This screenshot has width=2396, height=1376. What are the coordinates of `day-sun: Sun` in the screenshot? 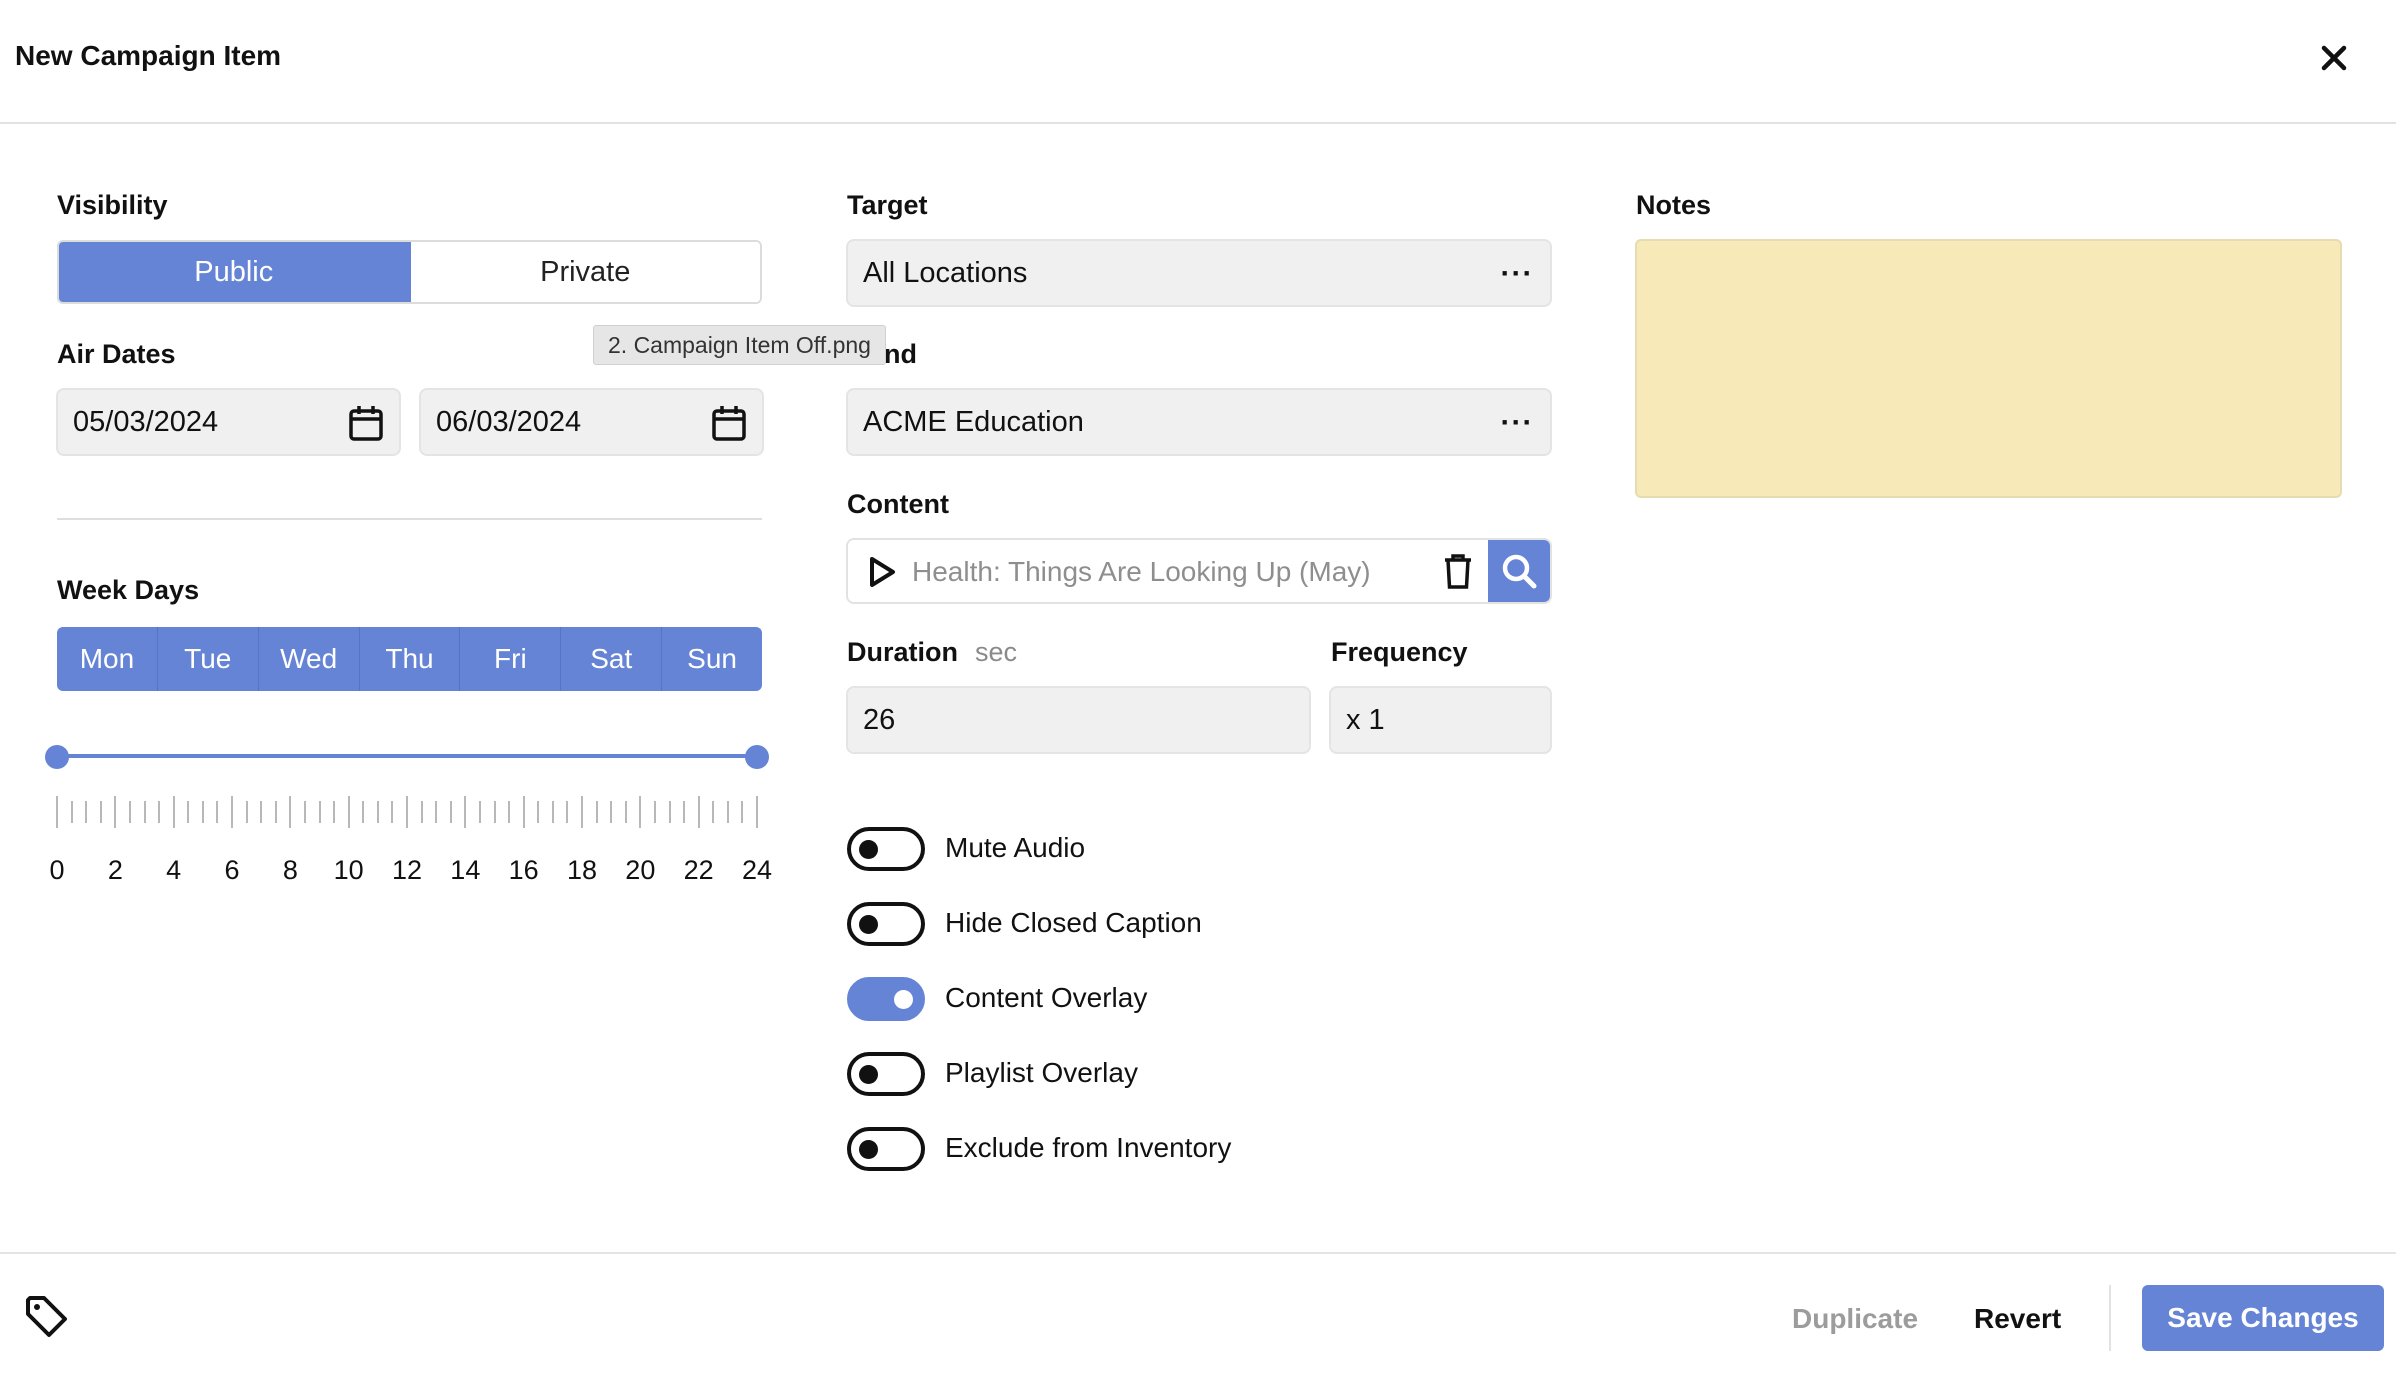 It's located at (712, 659).